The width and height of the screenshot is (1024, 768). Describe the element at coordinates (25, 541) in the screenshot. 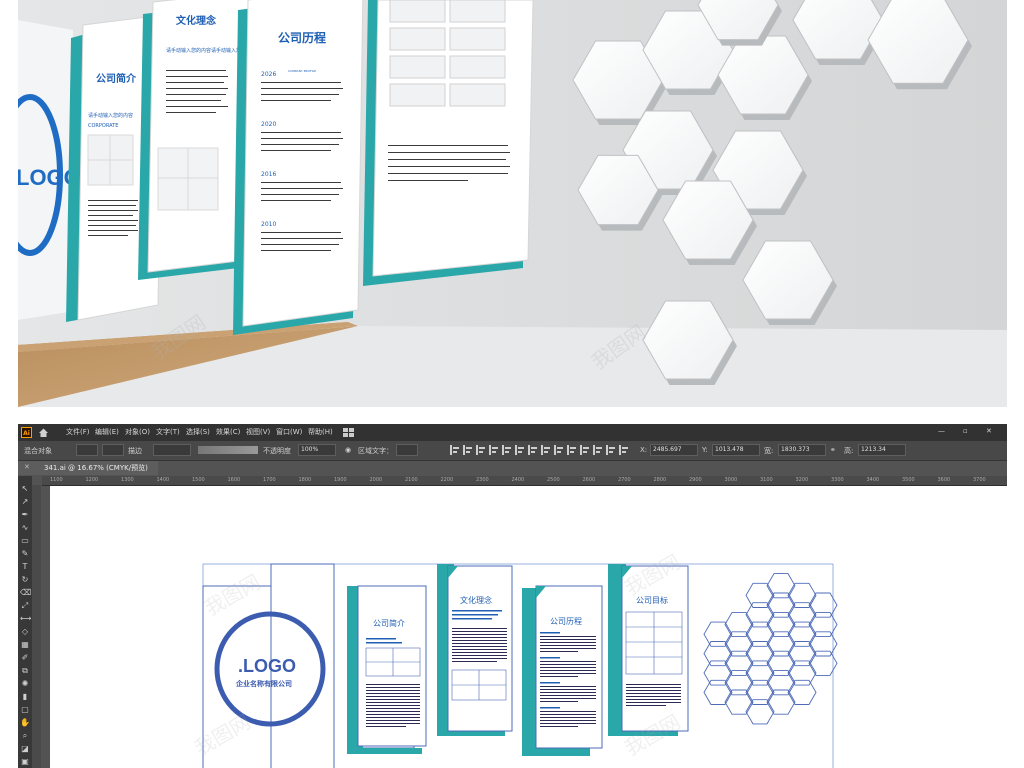

I see `rectangle-tool-icon: ▭` at that location.